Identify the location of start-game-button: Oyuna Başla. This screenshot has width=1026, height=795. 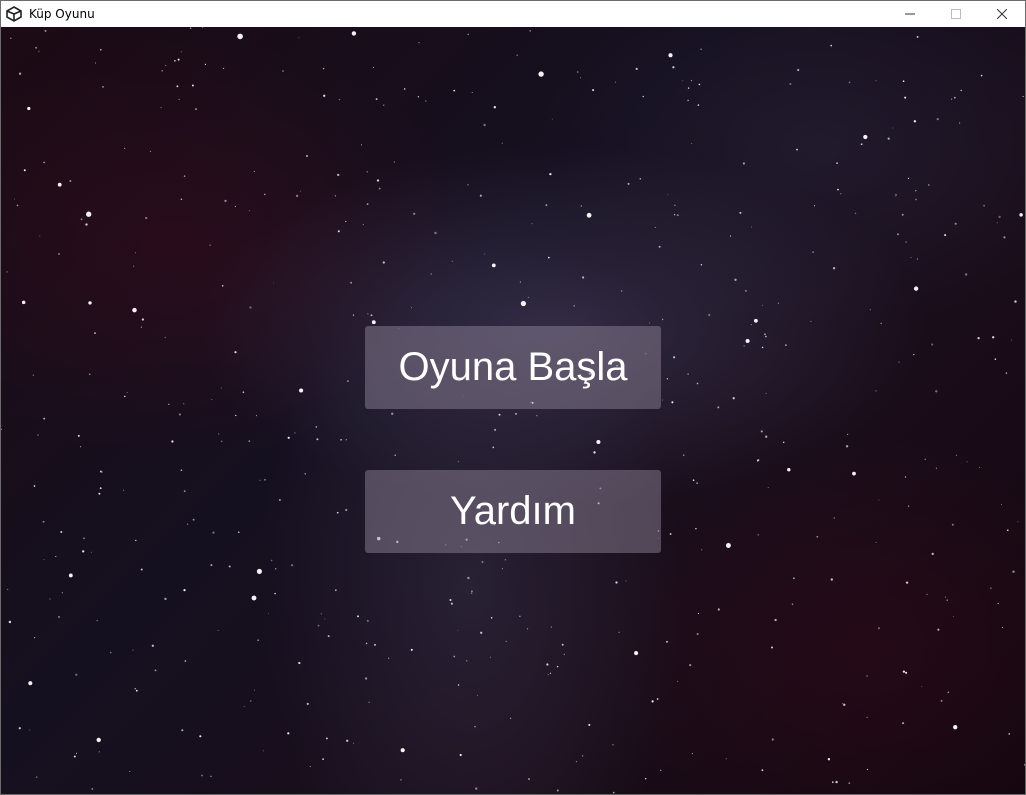
(513, 367).